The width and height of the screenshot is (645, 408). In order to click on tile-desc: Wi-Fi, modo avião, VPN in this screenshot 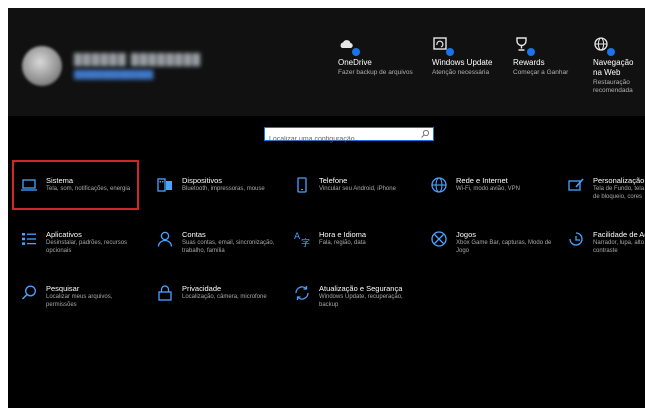, I will do `click(488, 189)`.